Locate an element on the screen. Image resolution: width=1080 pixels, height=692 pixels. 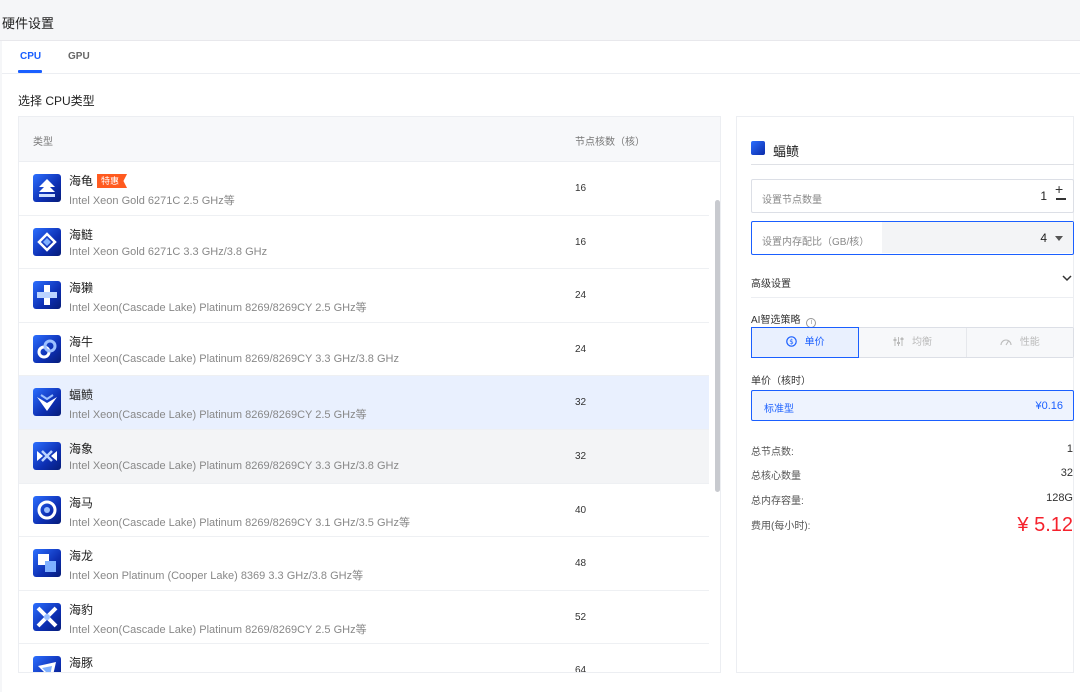
cpu-type-name-text: 海鲢 is located at coordinates (81, 234).